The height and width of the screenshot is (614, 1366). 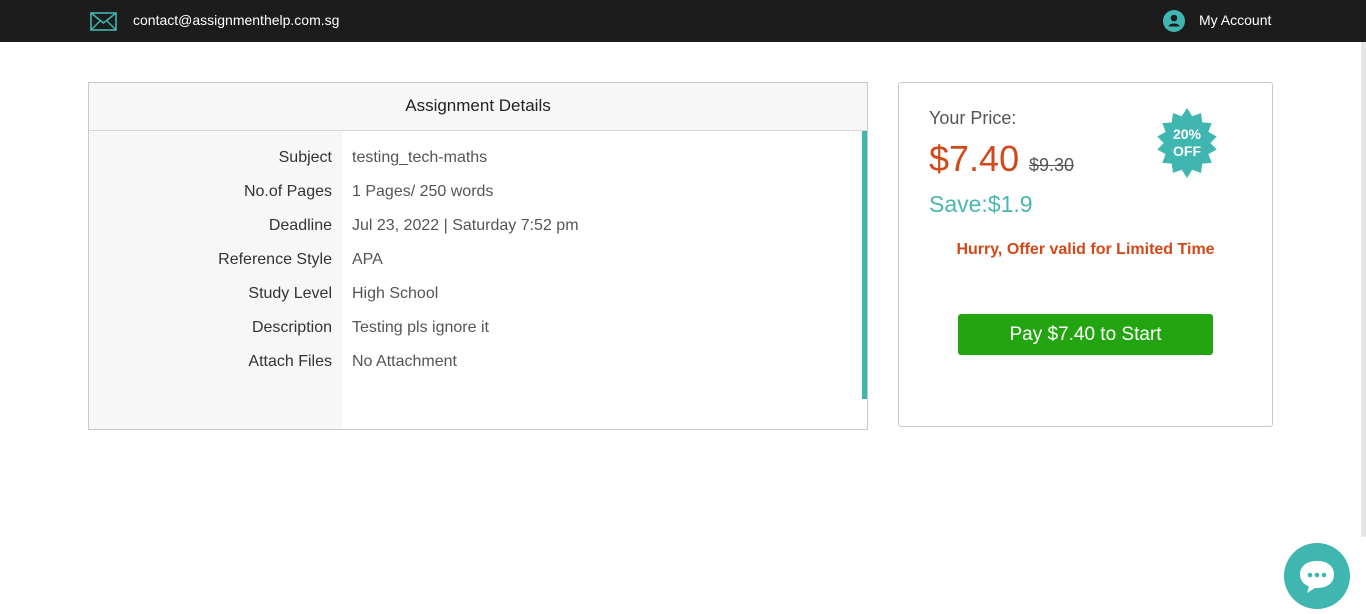 I want to click on detail-row-attach-files: Attach Files No Attachment, so click(x=459, y=365).